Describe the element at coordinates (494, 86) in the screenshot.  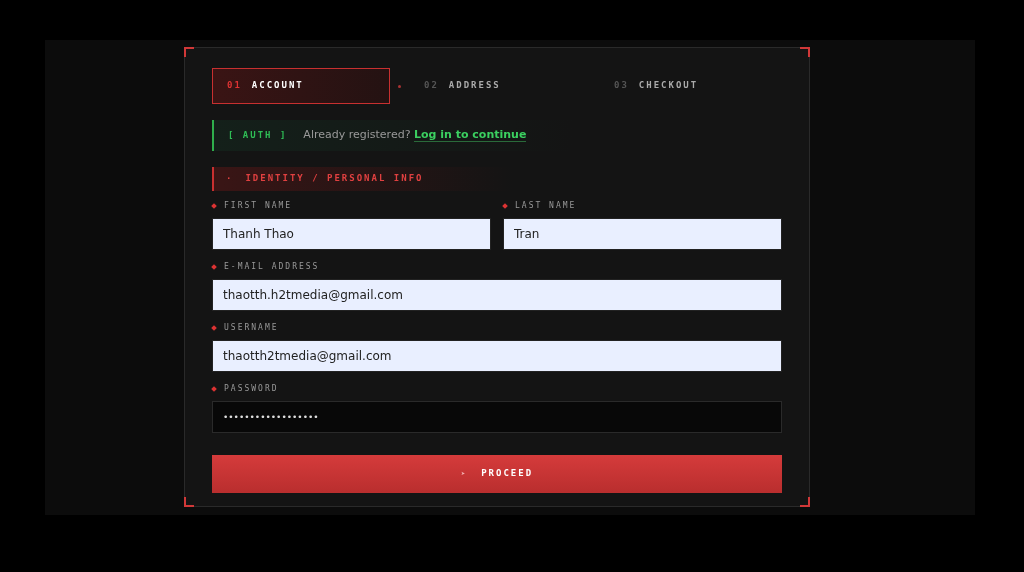
I see `step-tab: 02 ADDRESS` at that location.